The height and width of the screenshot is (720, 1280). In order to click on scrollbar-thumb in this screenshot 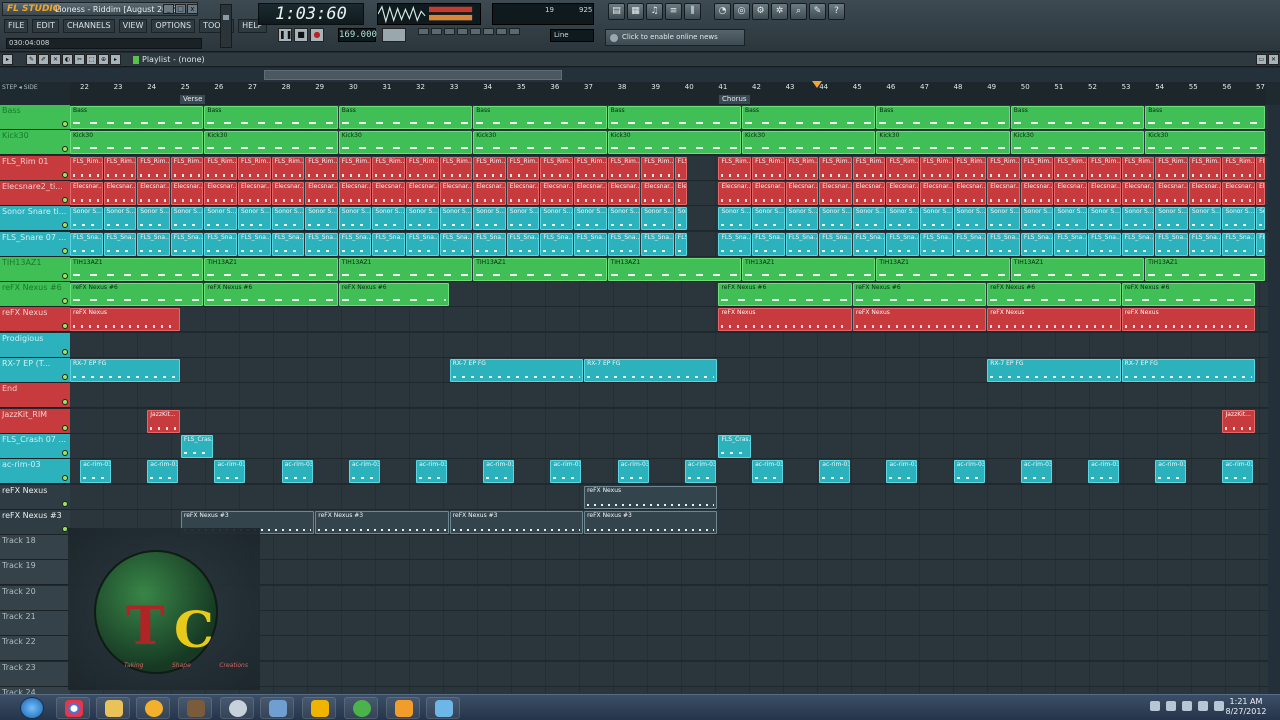, I will do `click(413, 75)`.